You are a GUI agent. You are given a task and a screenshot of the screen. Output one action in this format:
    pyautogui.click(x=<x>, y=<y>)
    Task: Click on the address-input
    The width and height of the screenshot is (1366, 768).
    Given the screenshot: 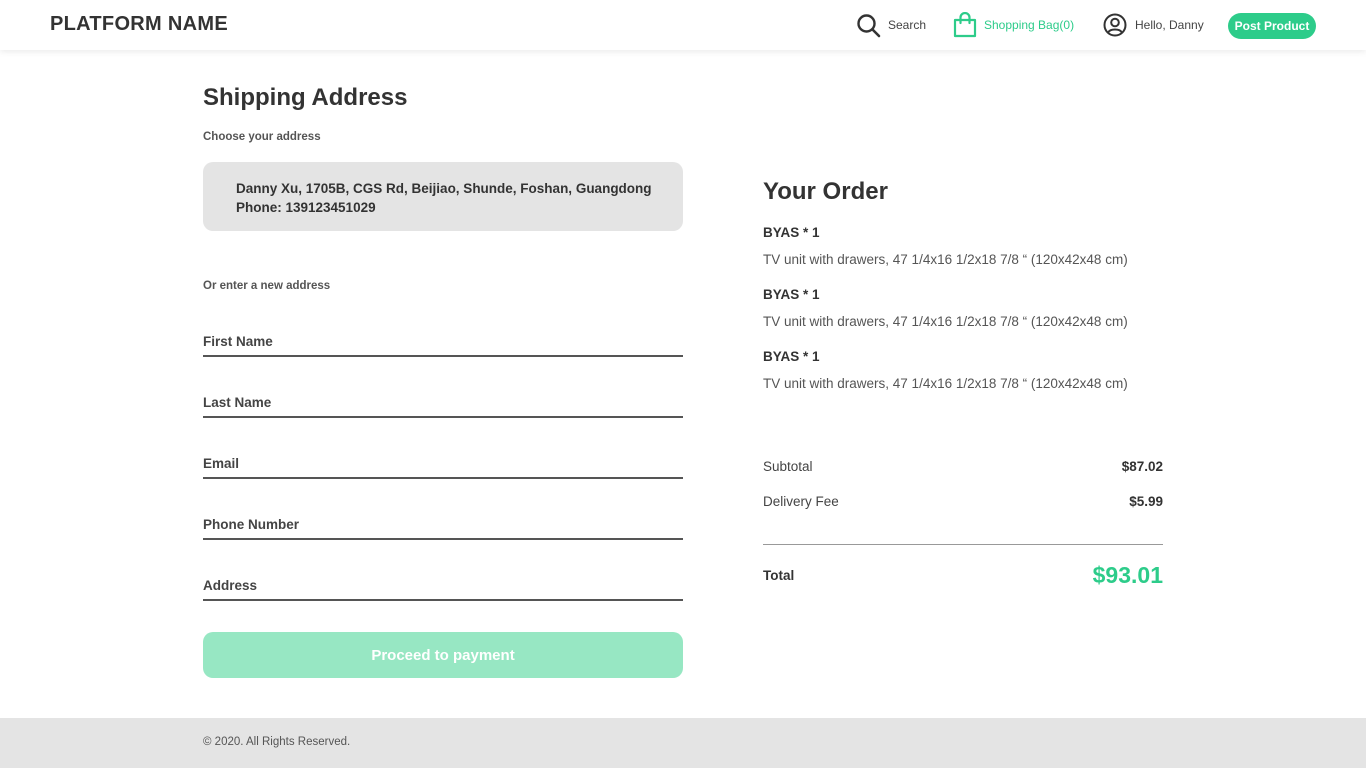 What is the action you would take?
    pyautogui.click(x=443, y=586)
    